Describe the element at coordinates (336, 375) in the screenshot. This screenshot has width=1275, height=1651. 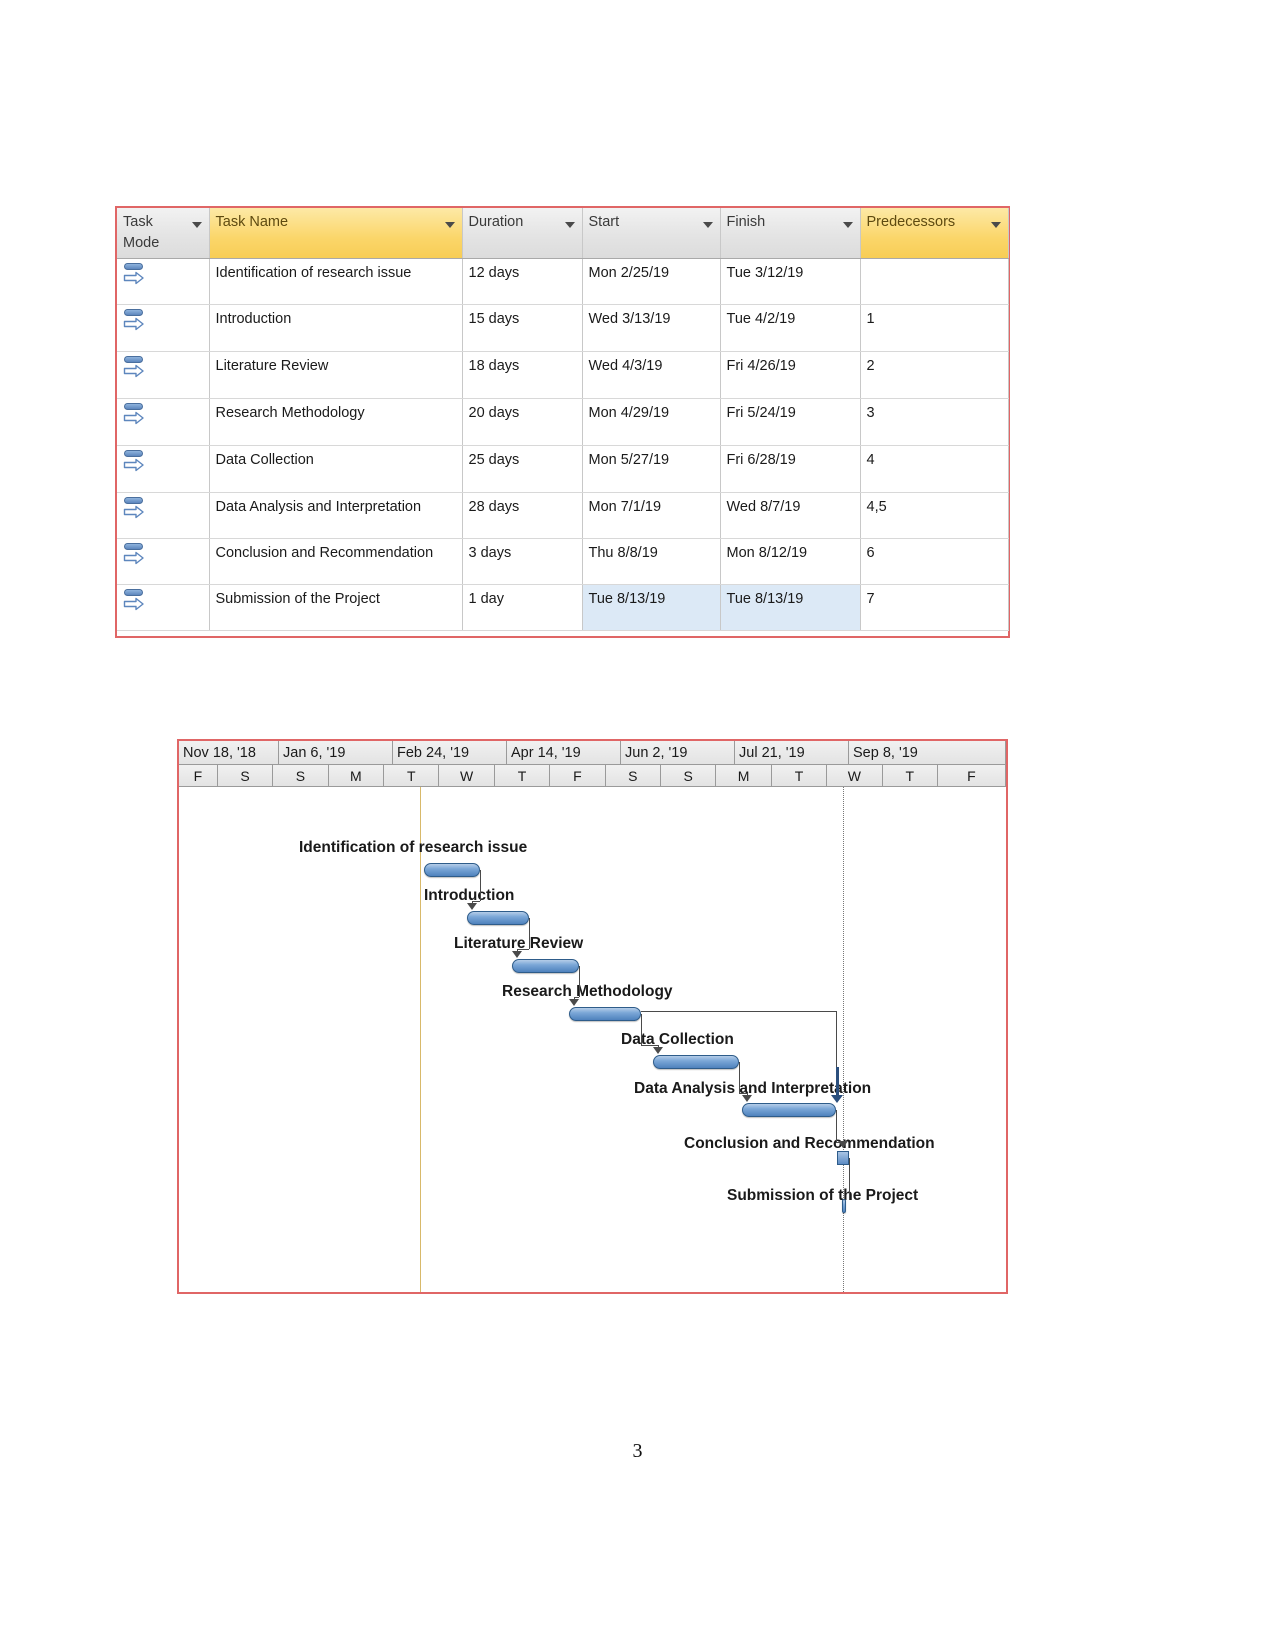
I see `cell-task-name: Literature Review` at that location.